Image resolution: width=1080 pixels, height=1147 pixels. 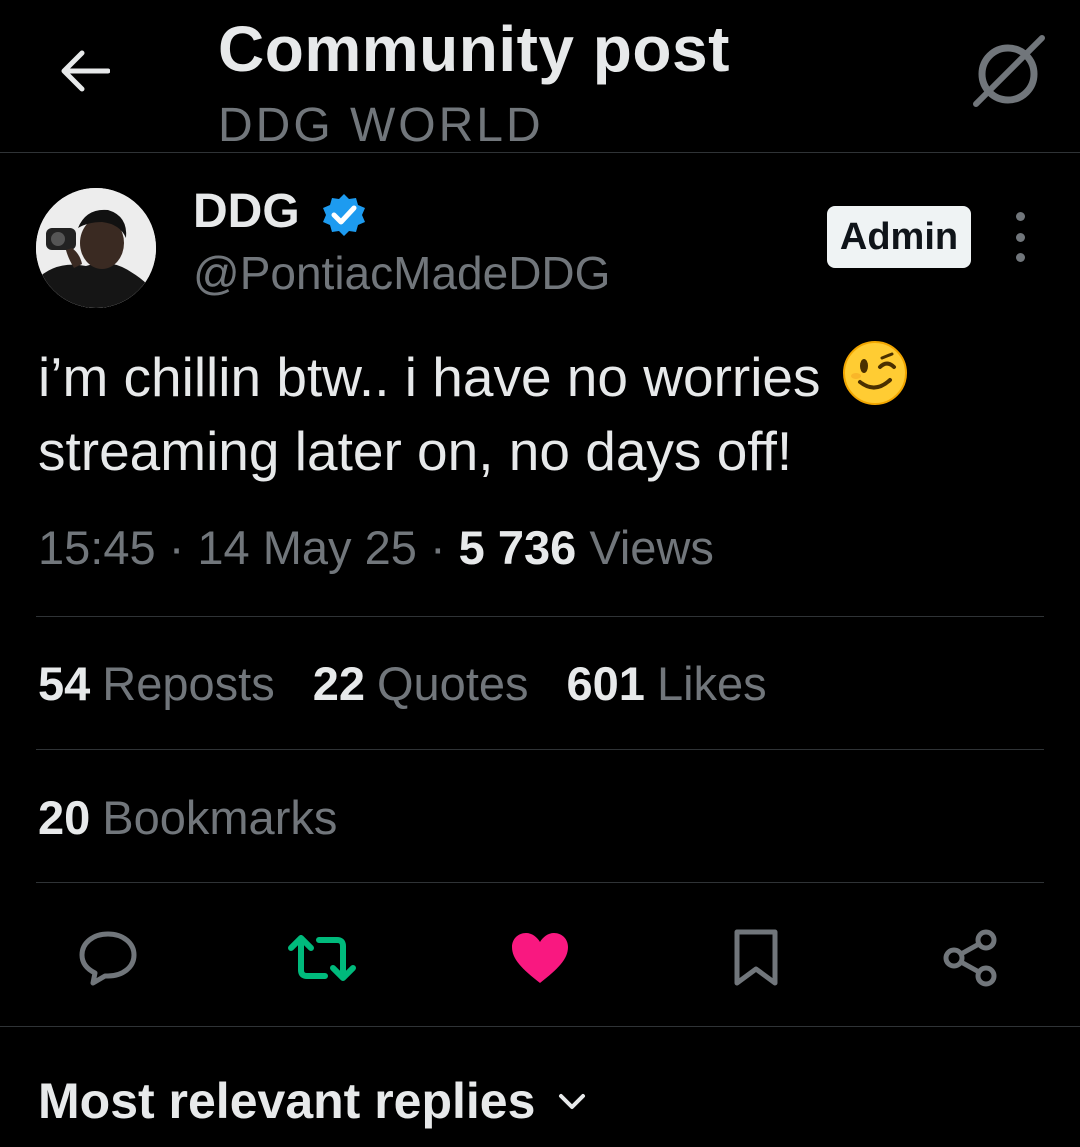 What do you see at coordinates (605, 683) in the screenshot?
I see `likes-count: 601` at bounding box center [605, 683].